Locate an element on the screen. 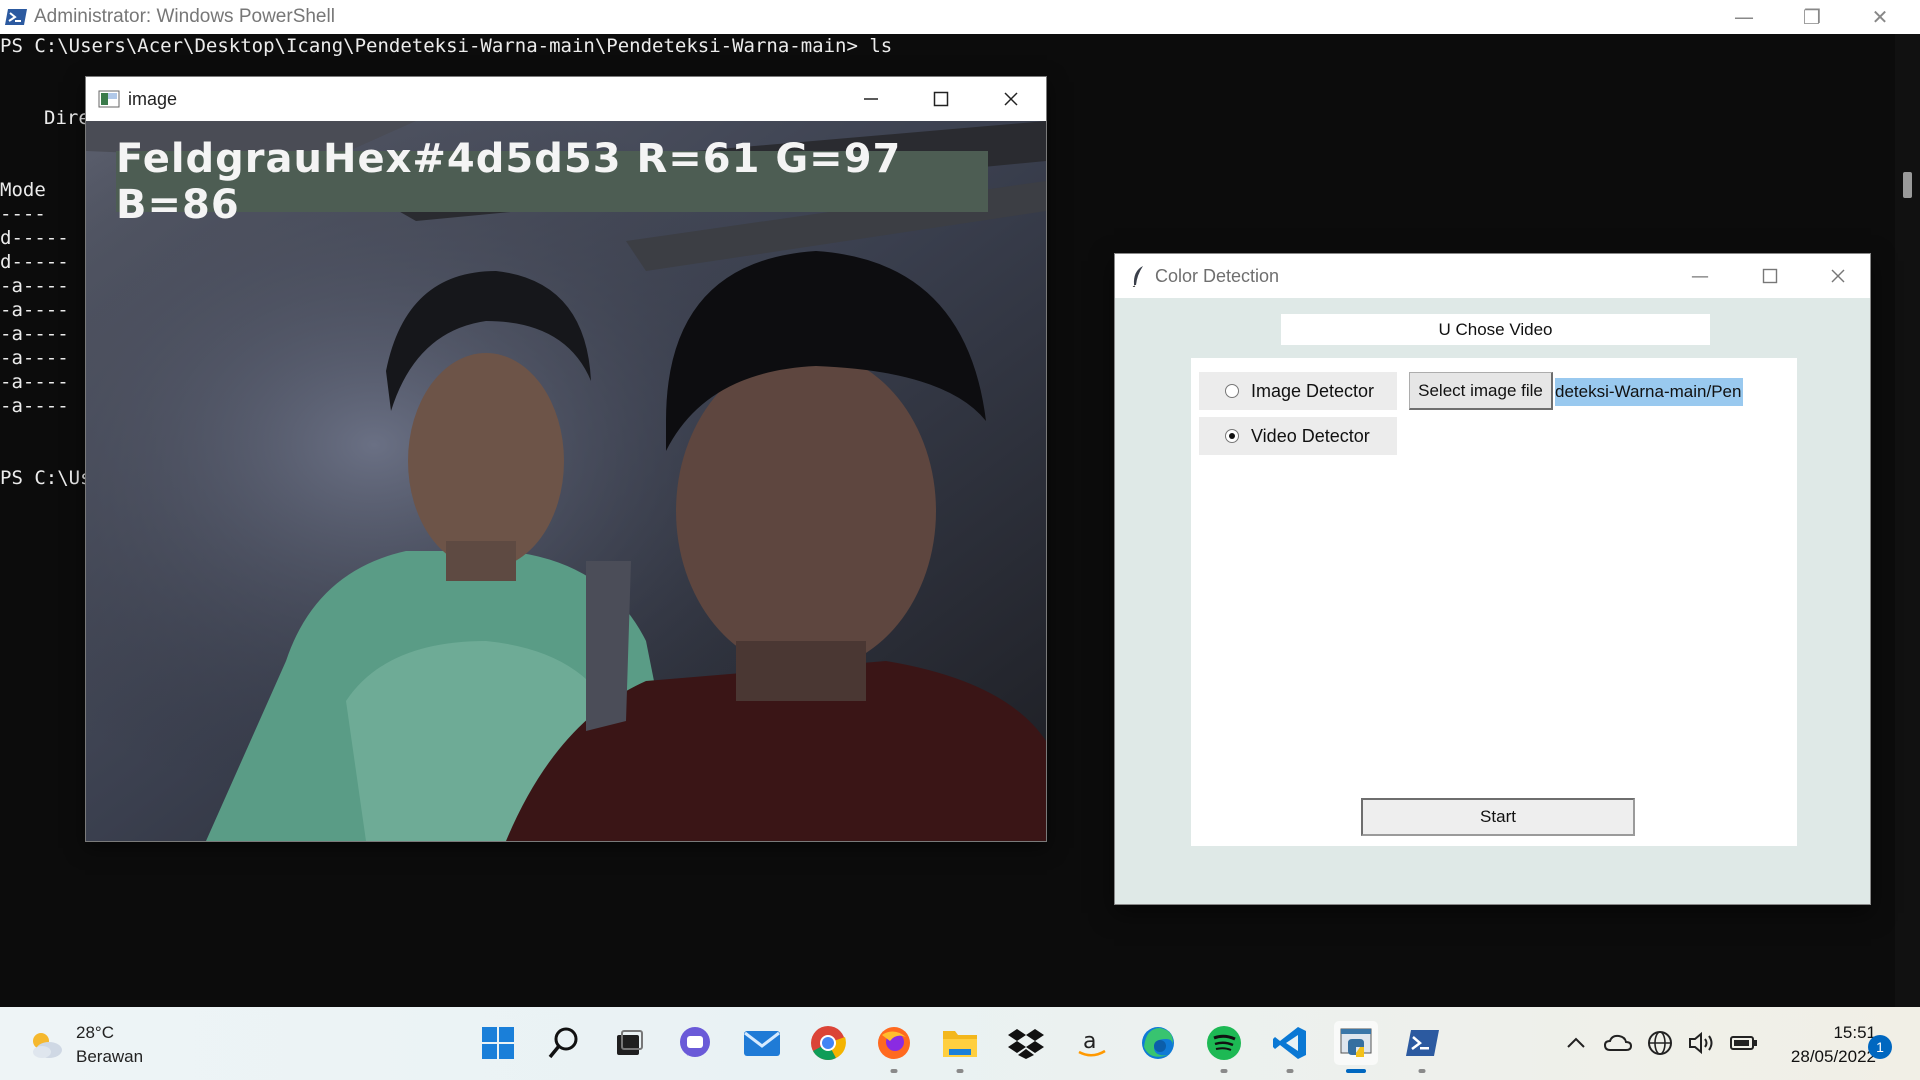  search-icon is located at coordinates (563, 1043).